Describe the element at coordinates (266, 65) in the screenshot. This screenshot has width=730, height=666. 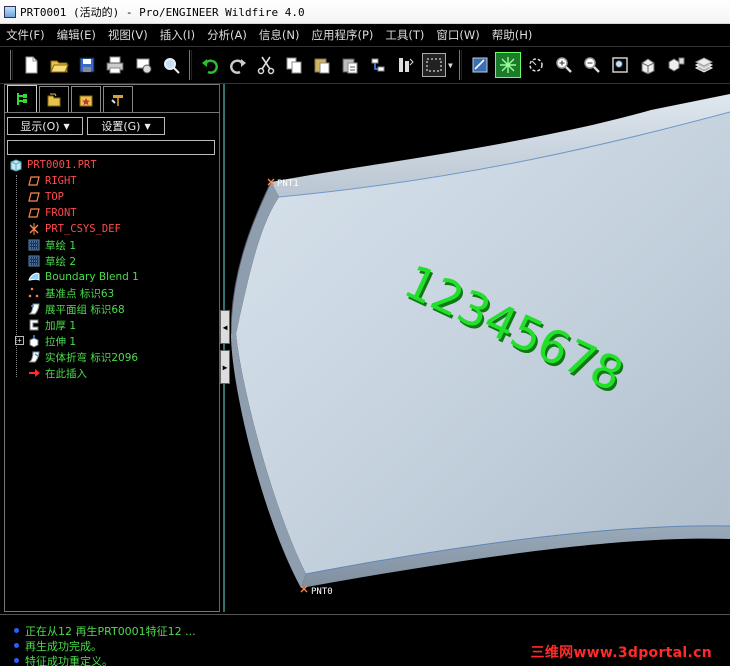
I see `cut-icon` at that location.